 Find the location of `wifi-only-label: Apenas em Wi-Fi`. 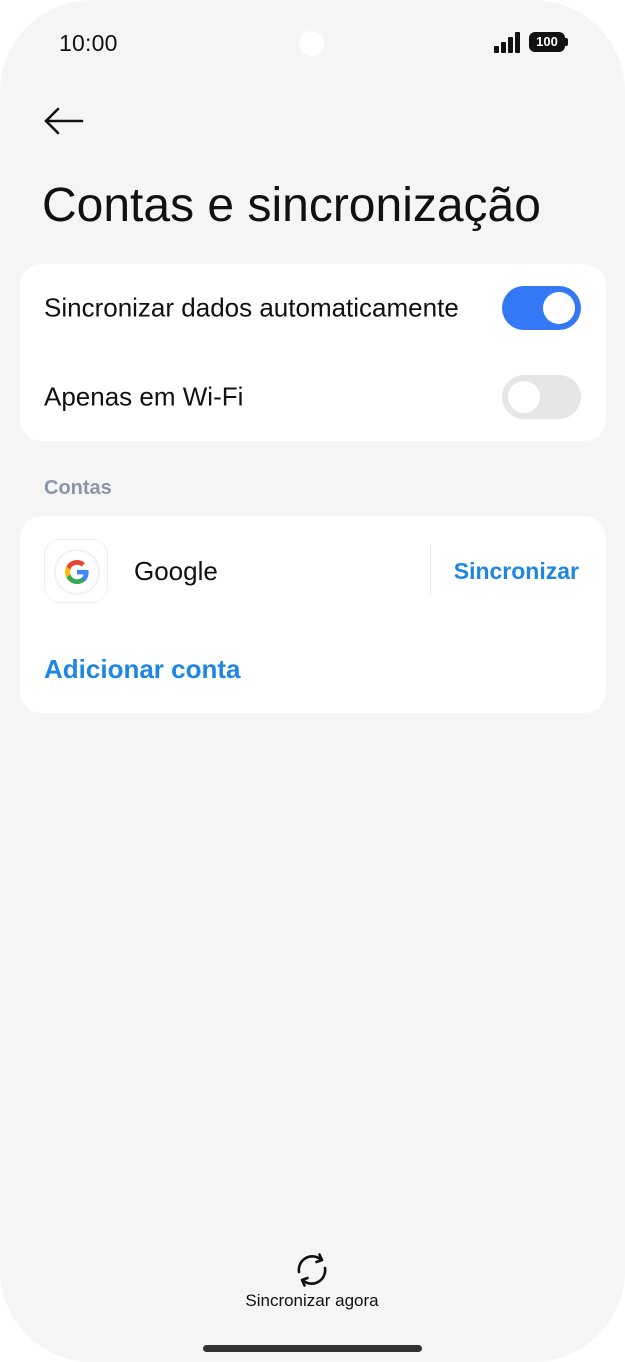

wifi-only-label: Apenas em Wi-Fi is located at coordinates (144, 396).